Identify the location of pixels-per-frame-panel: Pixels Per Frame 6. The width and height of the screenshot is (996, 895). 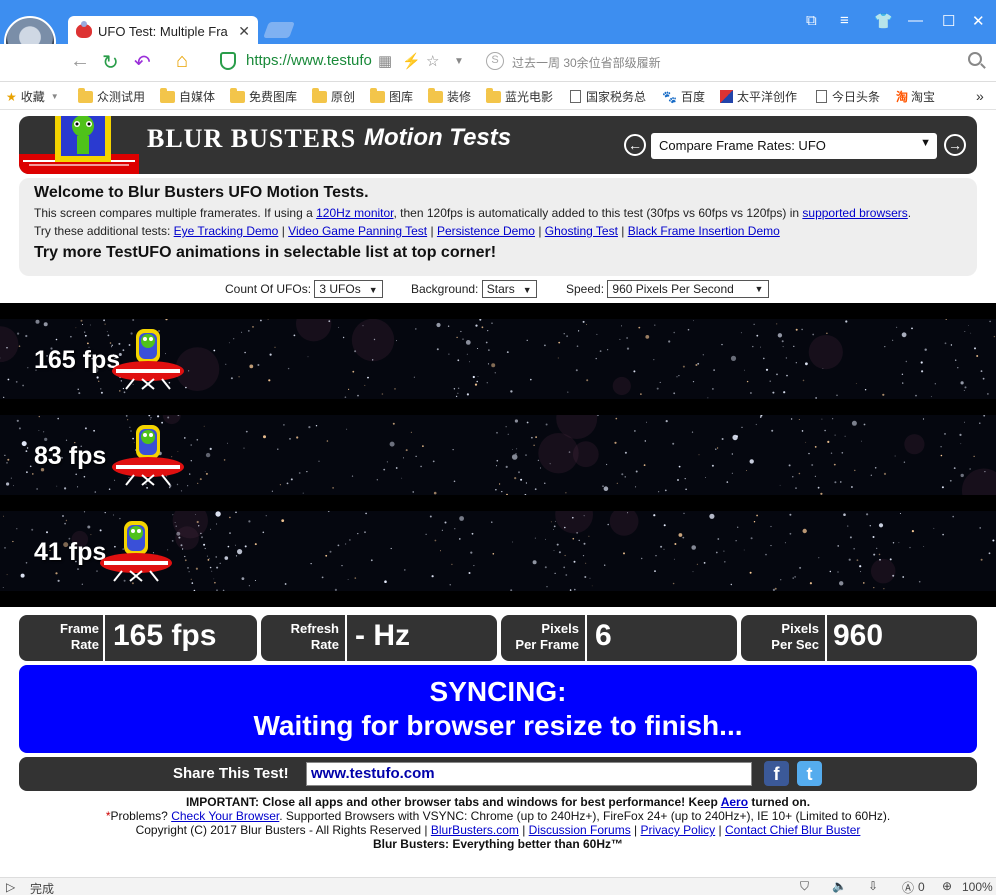
(619, 638).